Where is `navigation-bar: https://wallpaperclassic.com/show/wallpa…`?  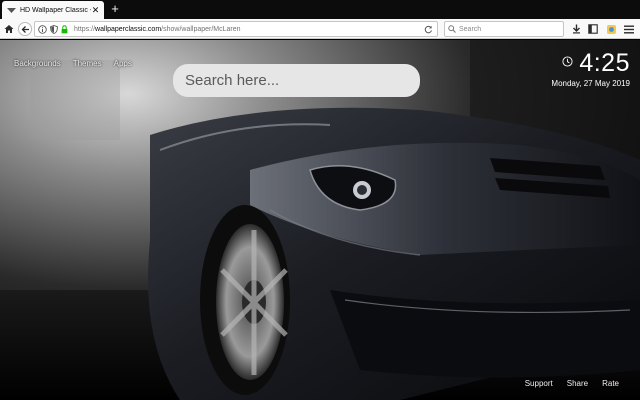
navigation-bar: https://wallpaperclassic.com/show/wallpa… is located at coordinates (320, 29).